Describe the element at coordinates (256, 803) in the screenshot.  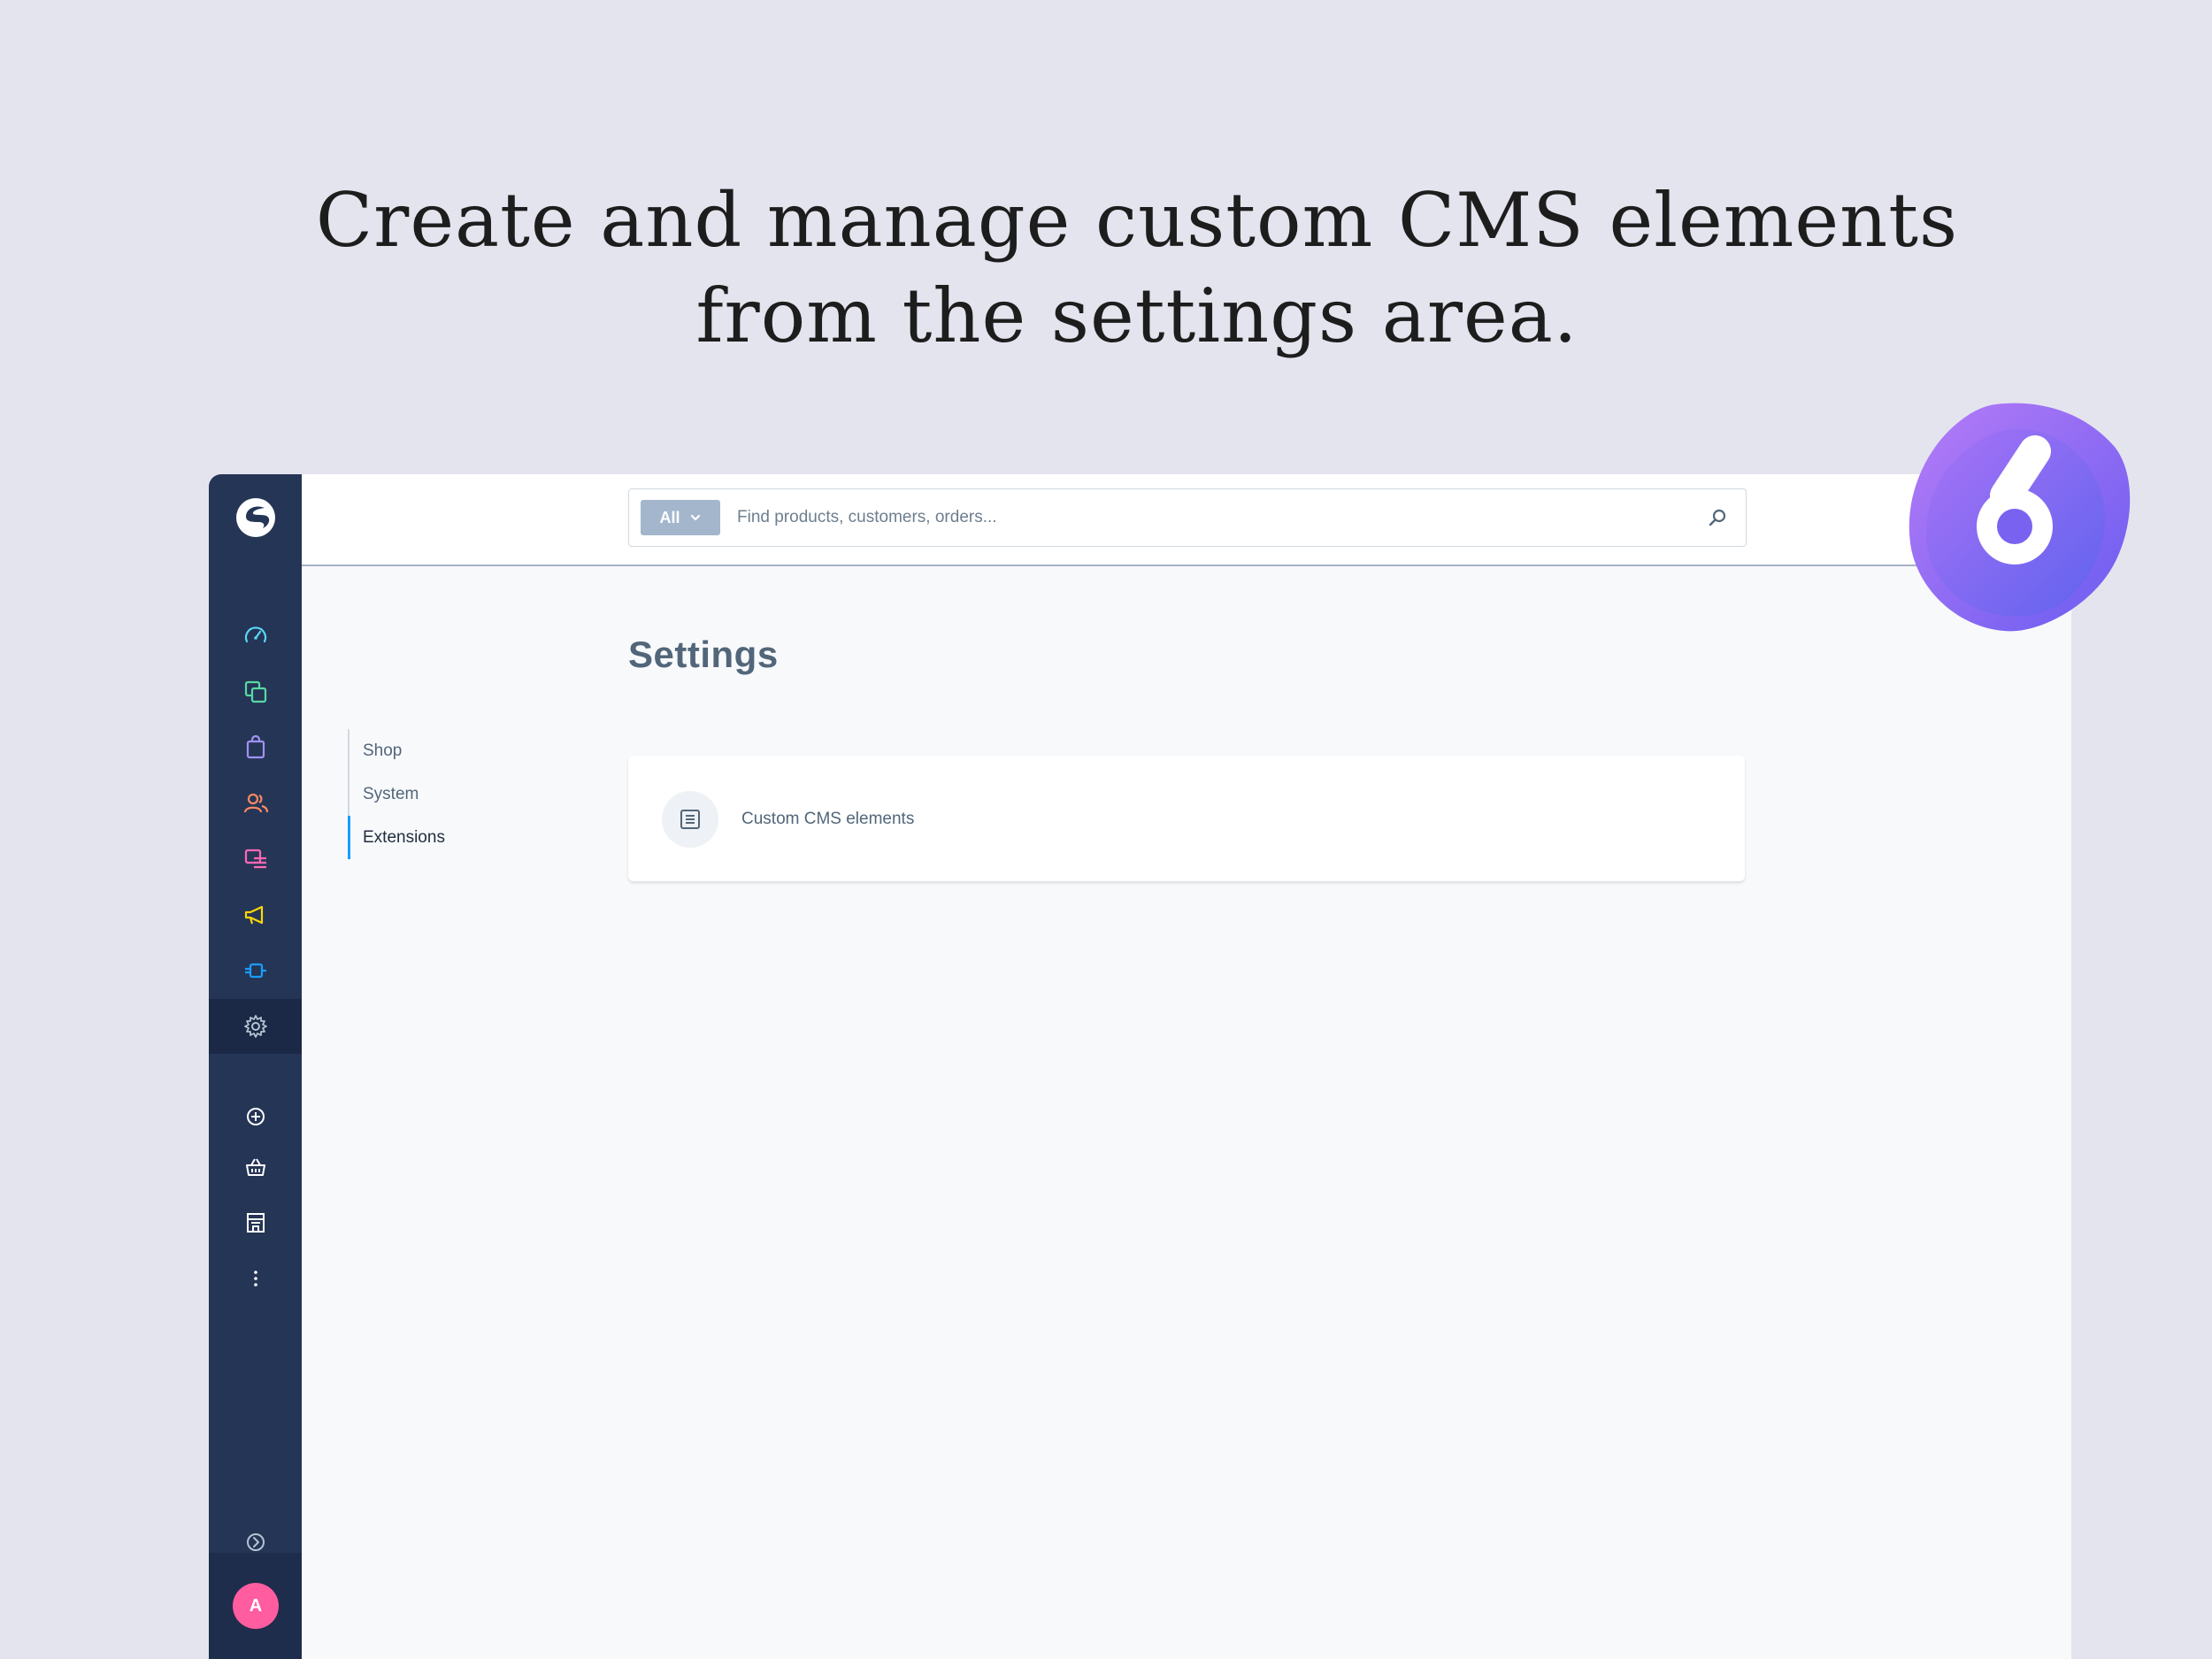
I see `customers-icon` at that location.